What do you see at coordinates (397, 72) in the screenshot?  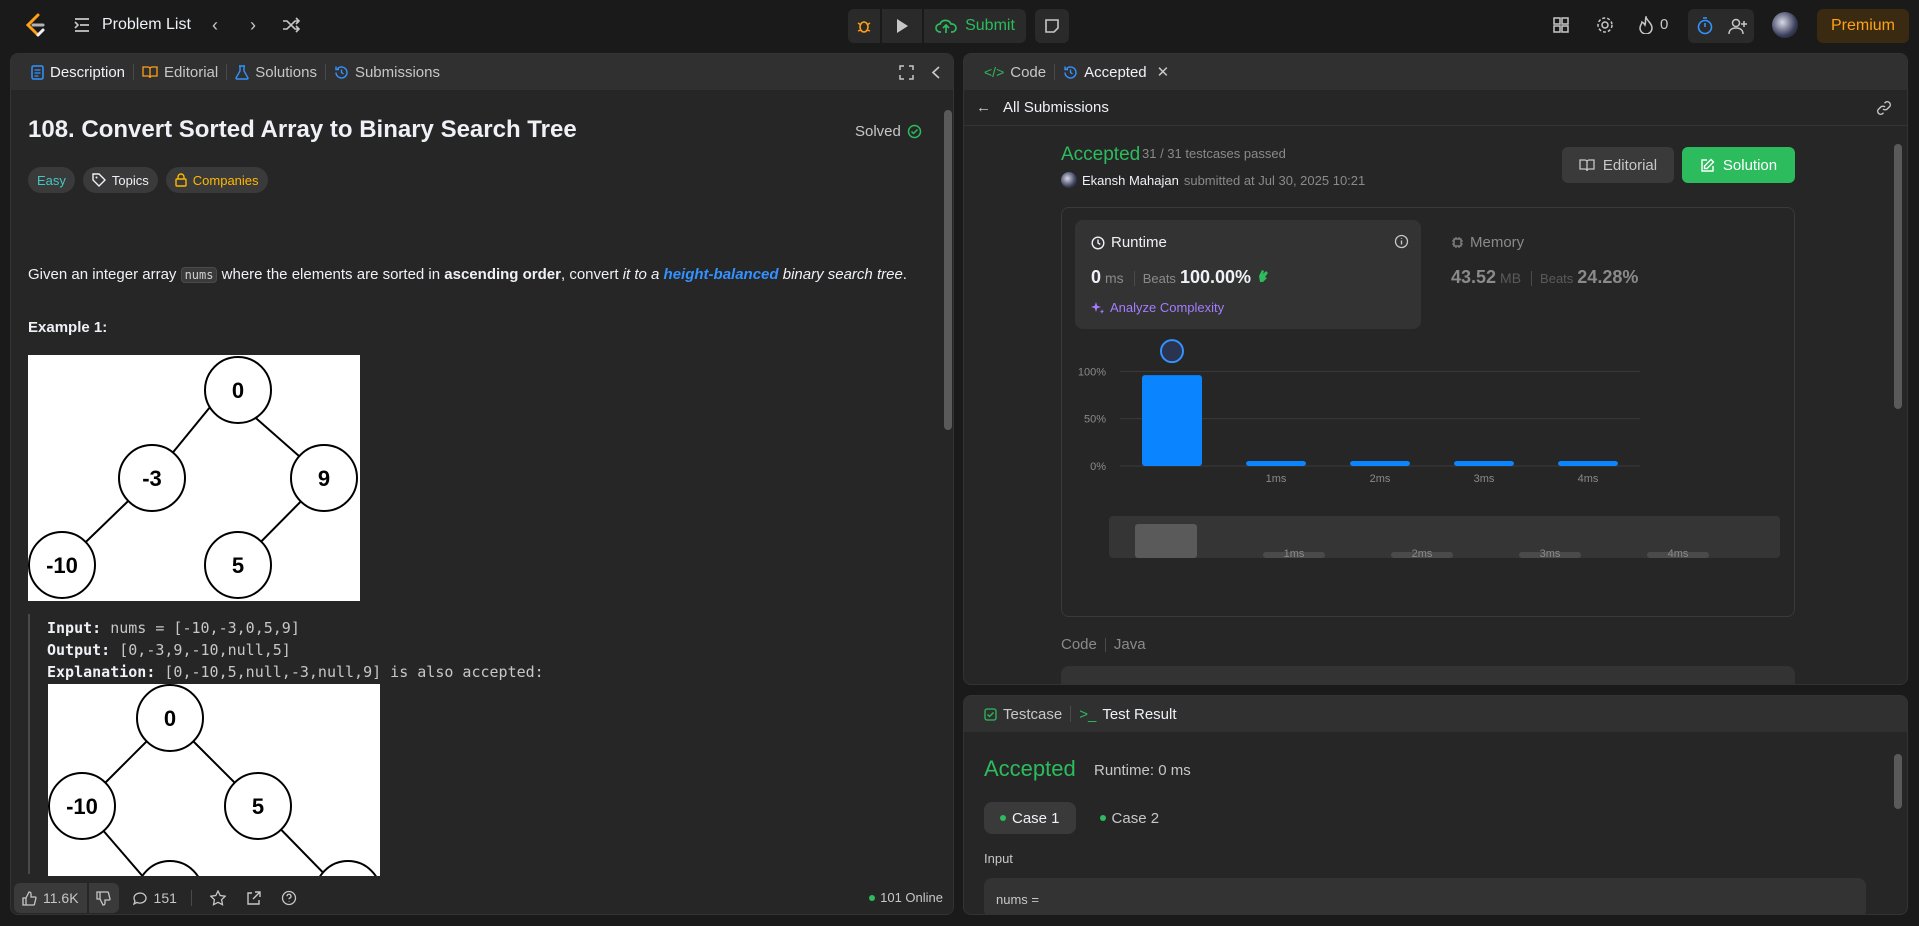 I see `tab-submissions-label: Submissions` at bounding box center [397, 72].